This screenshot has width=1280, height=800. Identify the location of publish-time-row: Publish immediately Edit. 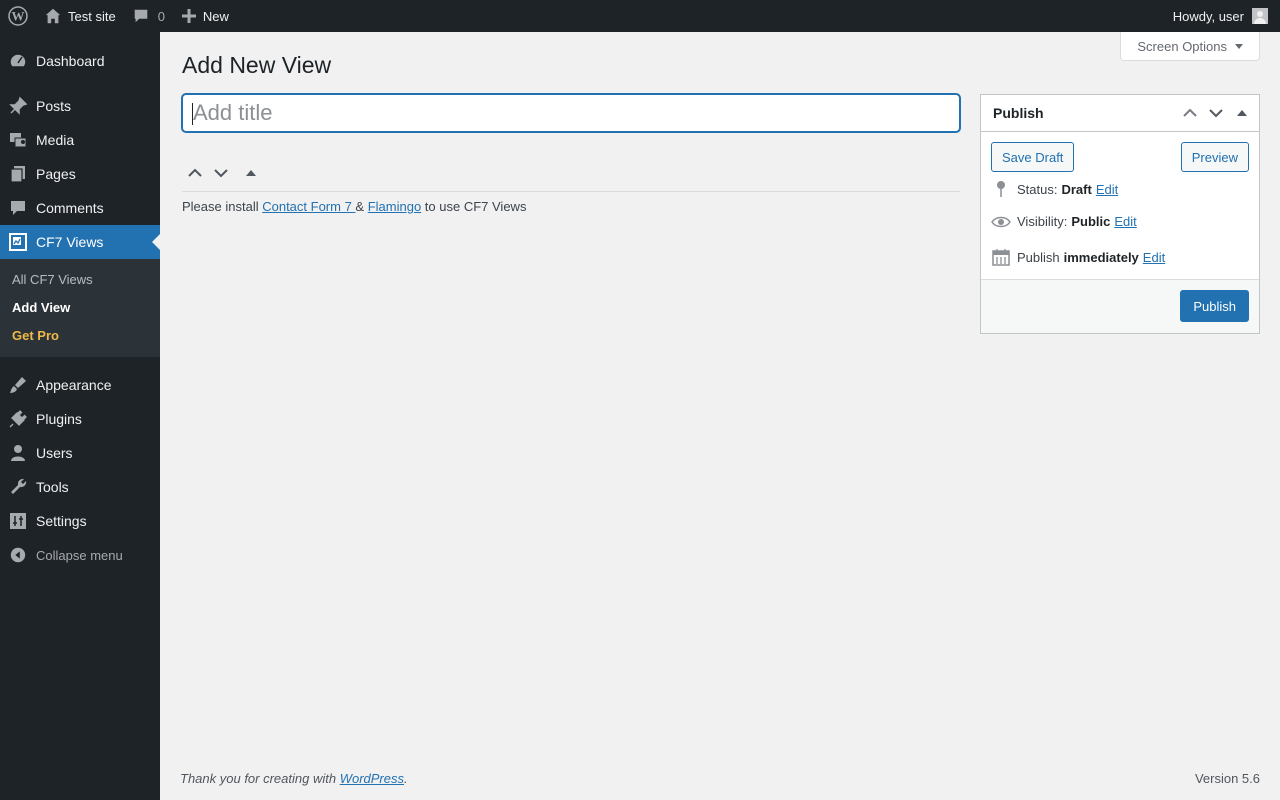
(1078, 257).